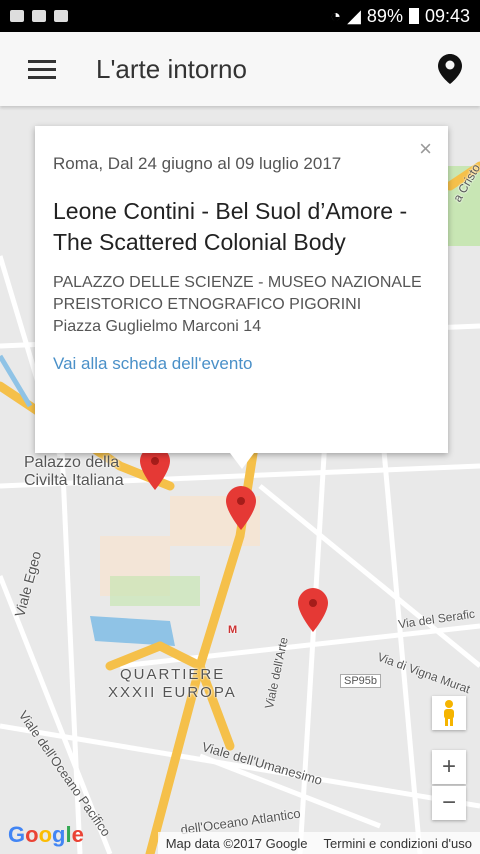  What do you see at coordinates (398, 843) in the screenshot?
I see `terms-link: Termini e condizioni d'uso` at bounding box center [398, 843].